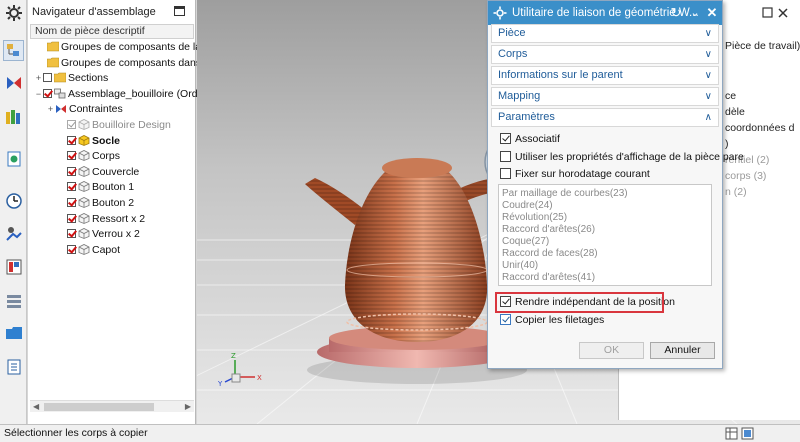  What do you see at coordinates (505, 319) in the screenshot?
I see `copy-threads-checkbox` at bounding box center [505, 319].